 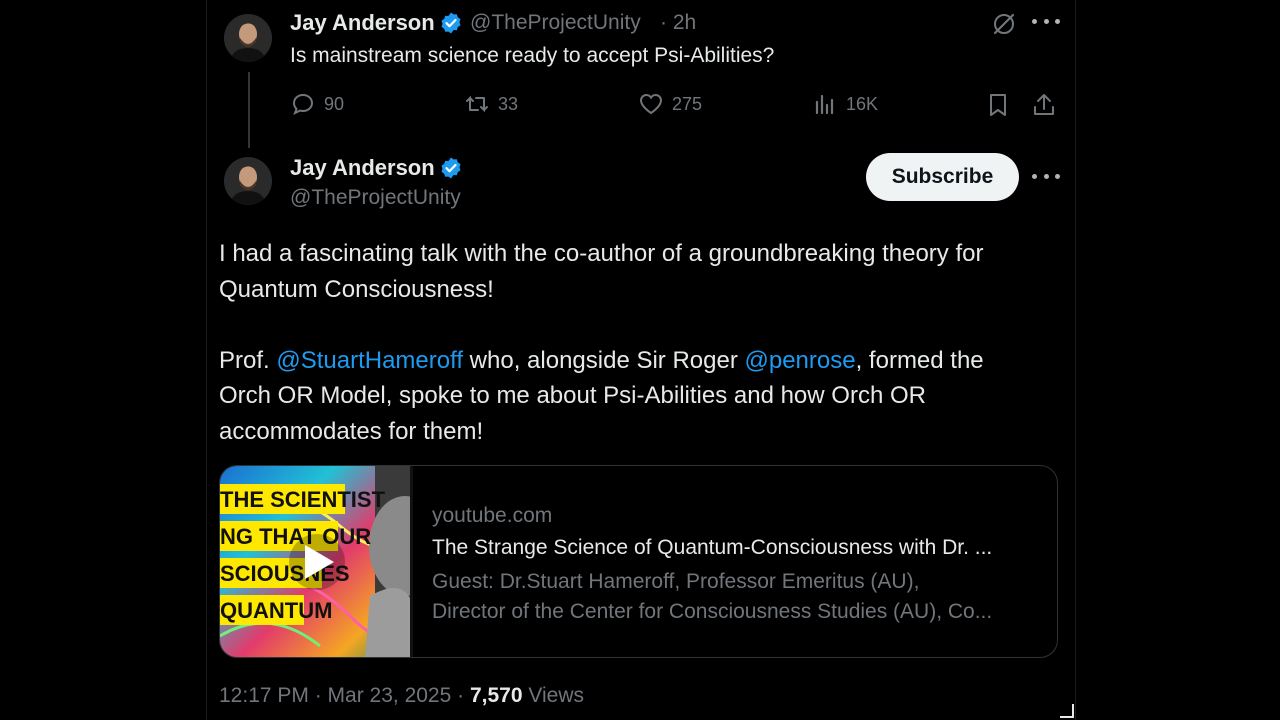 I want to click on thread-line, so click(x=249, y=110).